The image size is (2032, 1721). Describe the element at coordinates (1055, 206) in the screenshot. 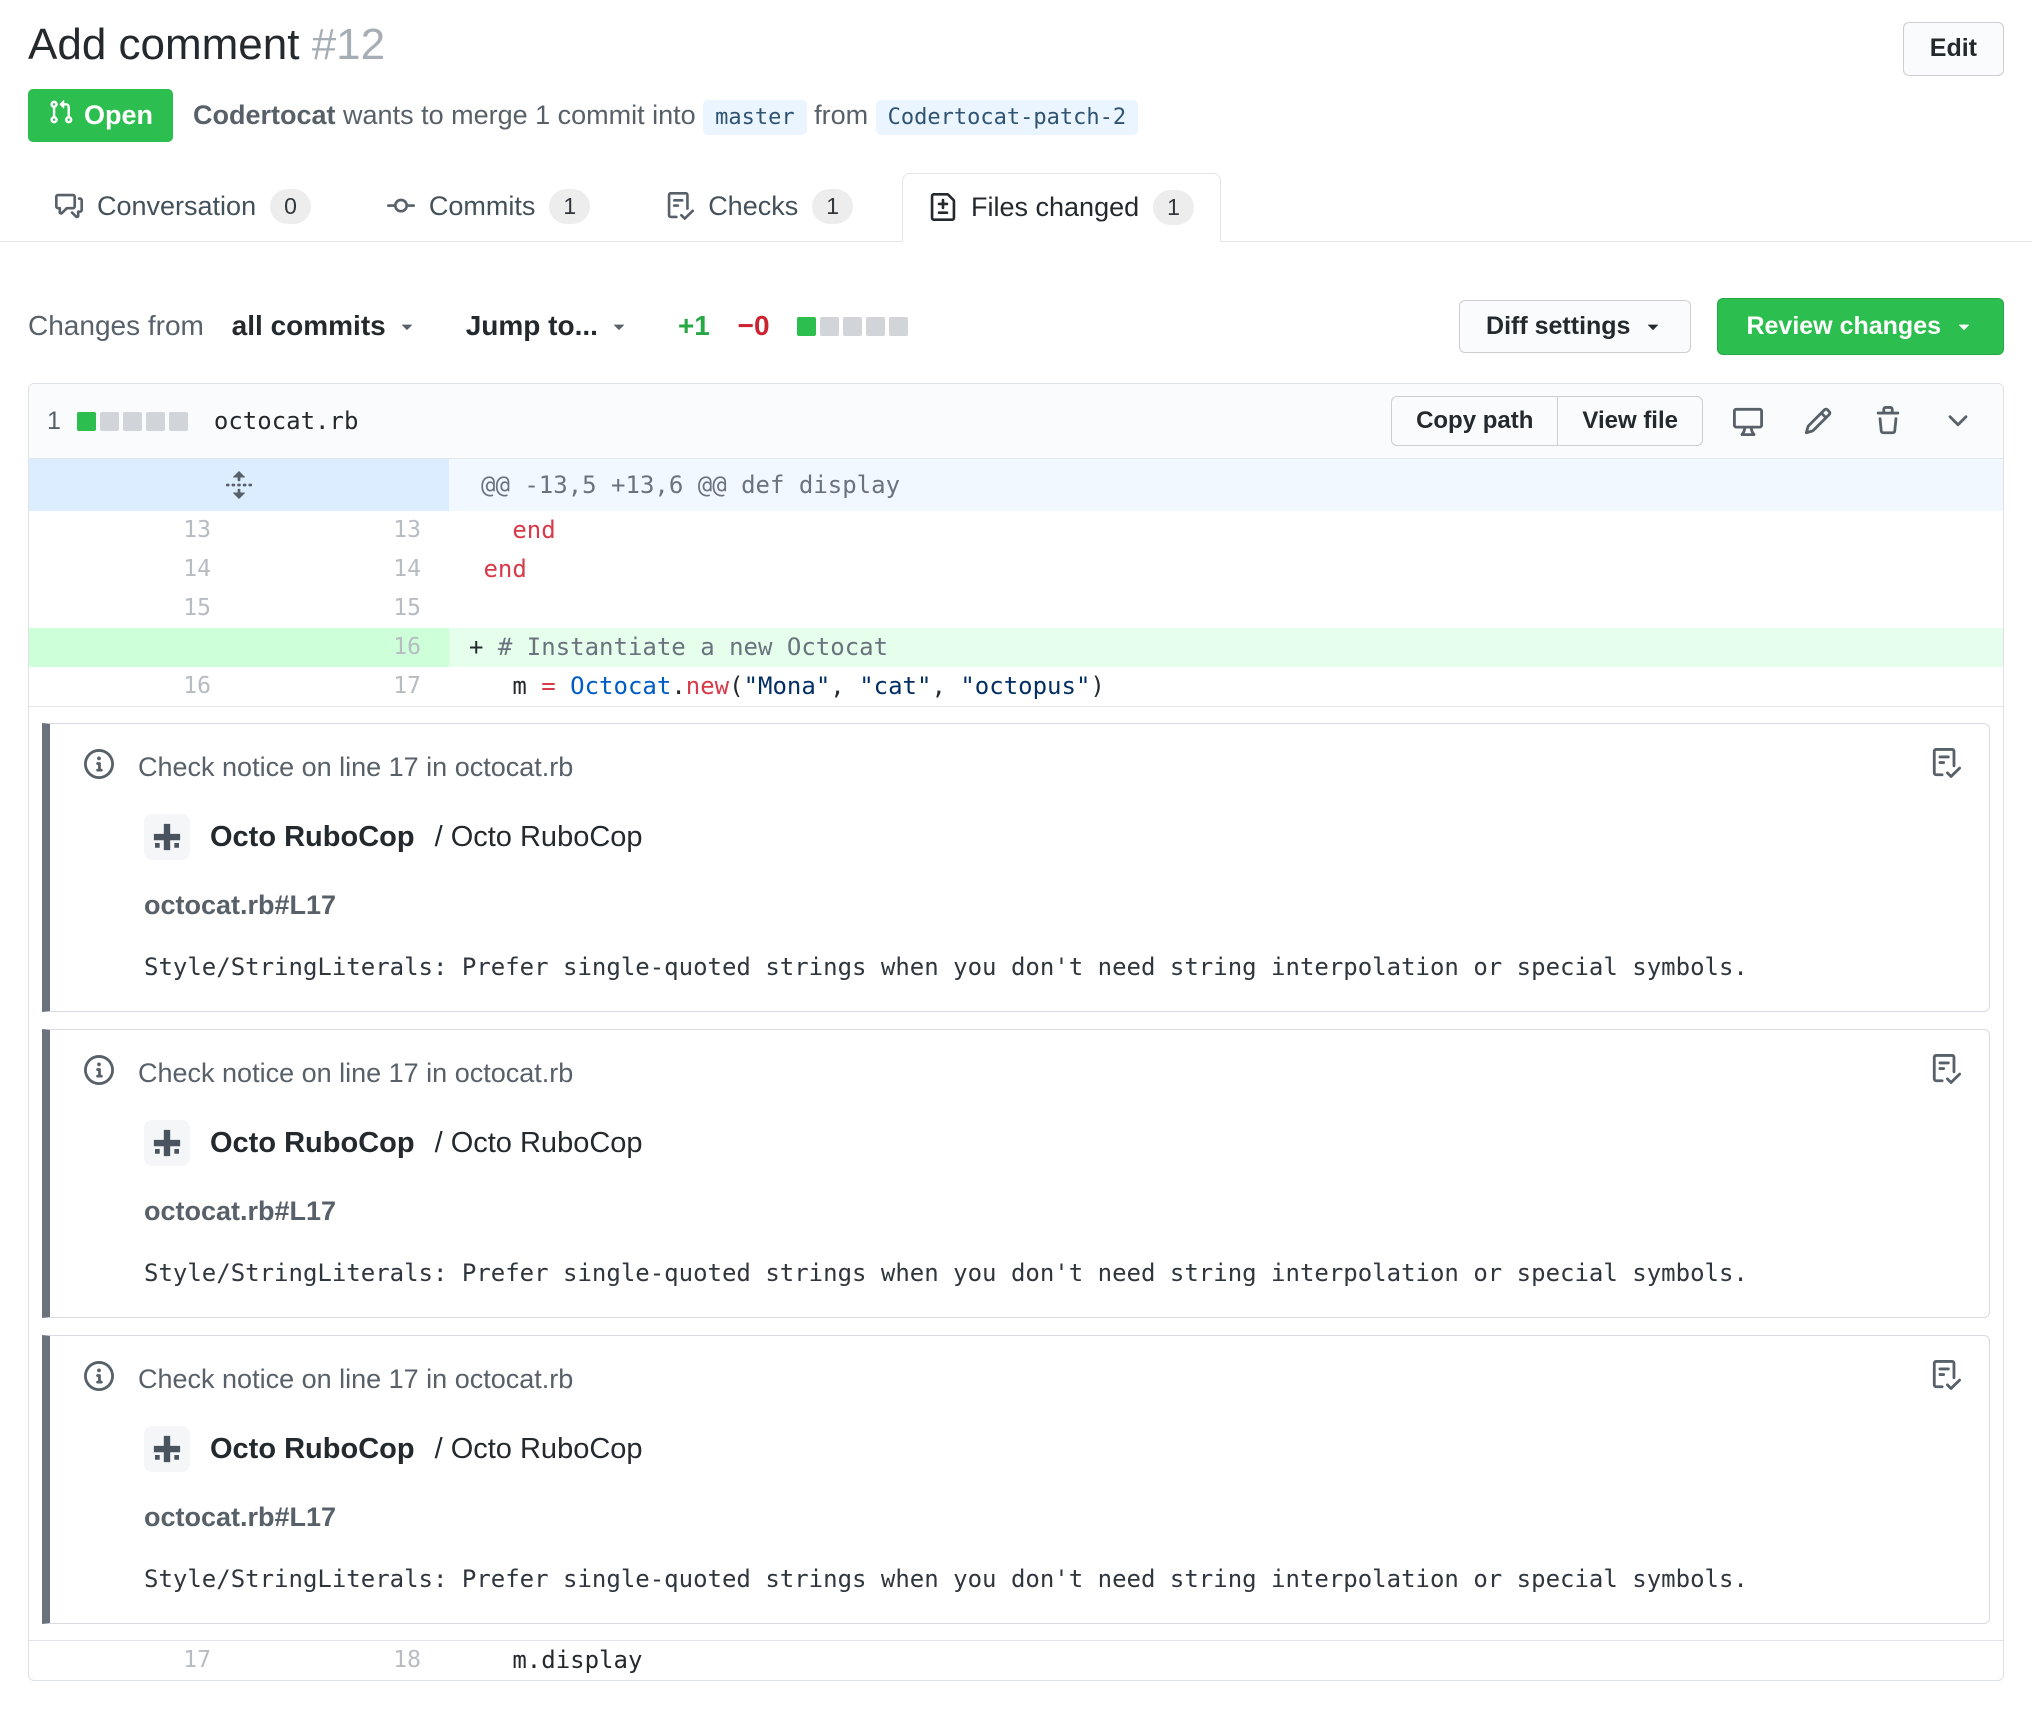

I see `tab-label: Files changed` at that location.